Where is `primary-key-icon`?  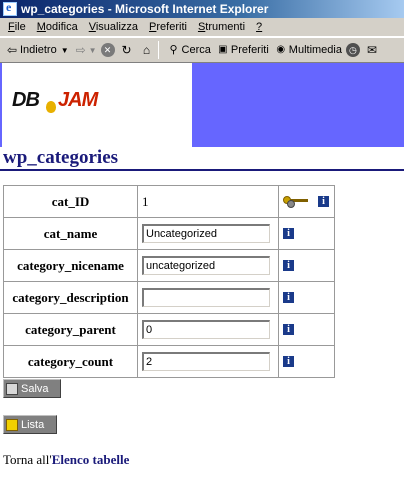 primary-key-icon is located at coordinates (296, 201).